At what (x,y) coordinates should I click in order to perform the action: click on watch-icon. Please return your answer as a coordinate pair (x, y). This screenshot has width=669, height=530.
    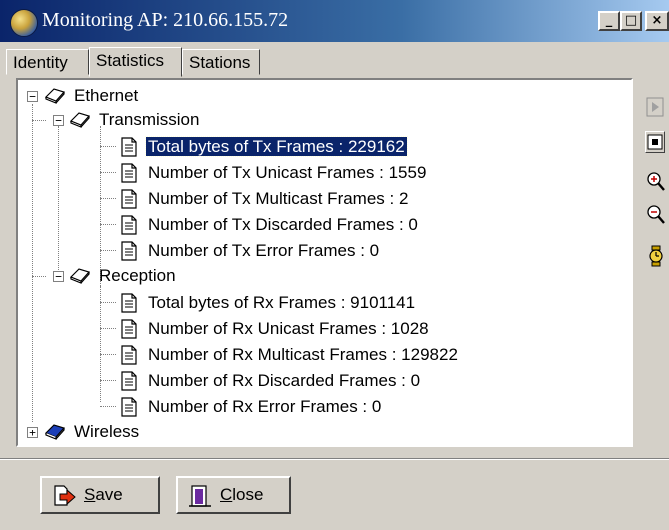
    Looking at the image, I should click on (656, 256).